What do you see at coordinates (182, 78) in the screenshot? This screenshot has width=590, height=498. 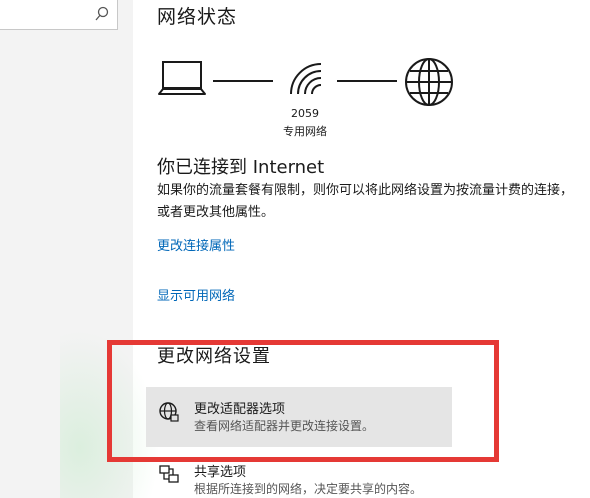 I see `laptop-icon` at bounding box center [182, 78].